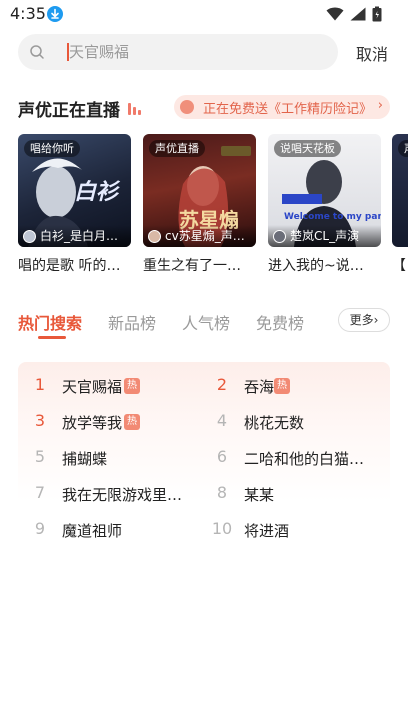 This screenshot has width=408, height=725. I want to click on item-name: 捕蝴蝶, so click(85, 459).